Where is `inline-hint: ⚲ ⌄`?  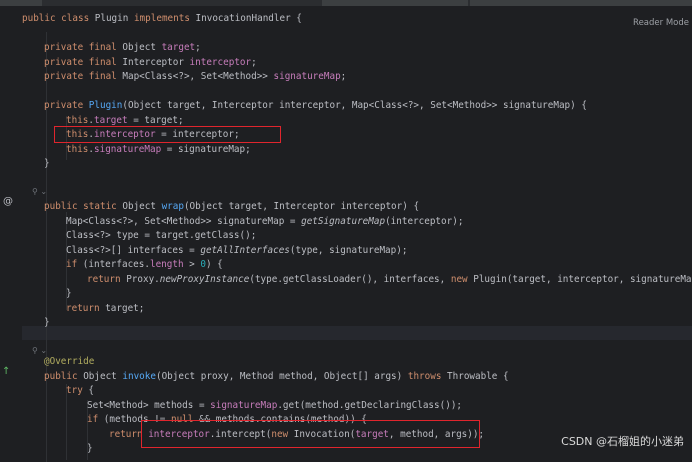 inline-hint: ⚲ ⌄ is located at coordinates (34, 192).